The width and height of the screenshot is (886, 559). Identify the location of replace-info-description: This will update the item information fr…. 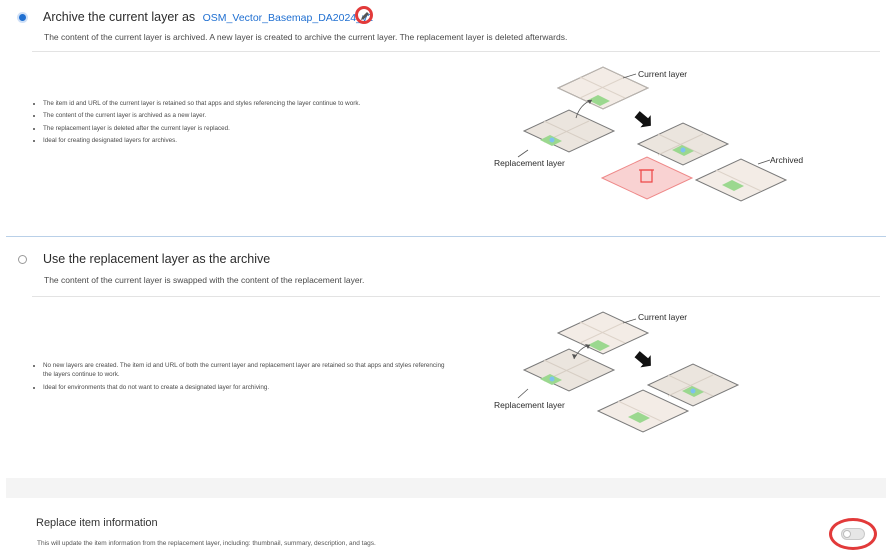
(206, 543).